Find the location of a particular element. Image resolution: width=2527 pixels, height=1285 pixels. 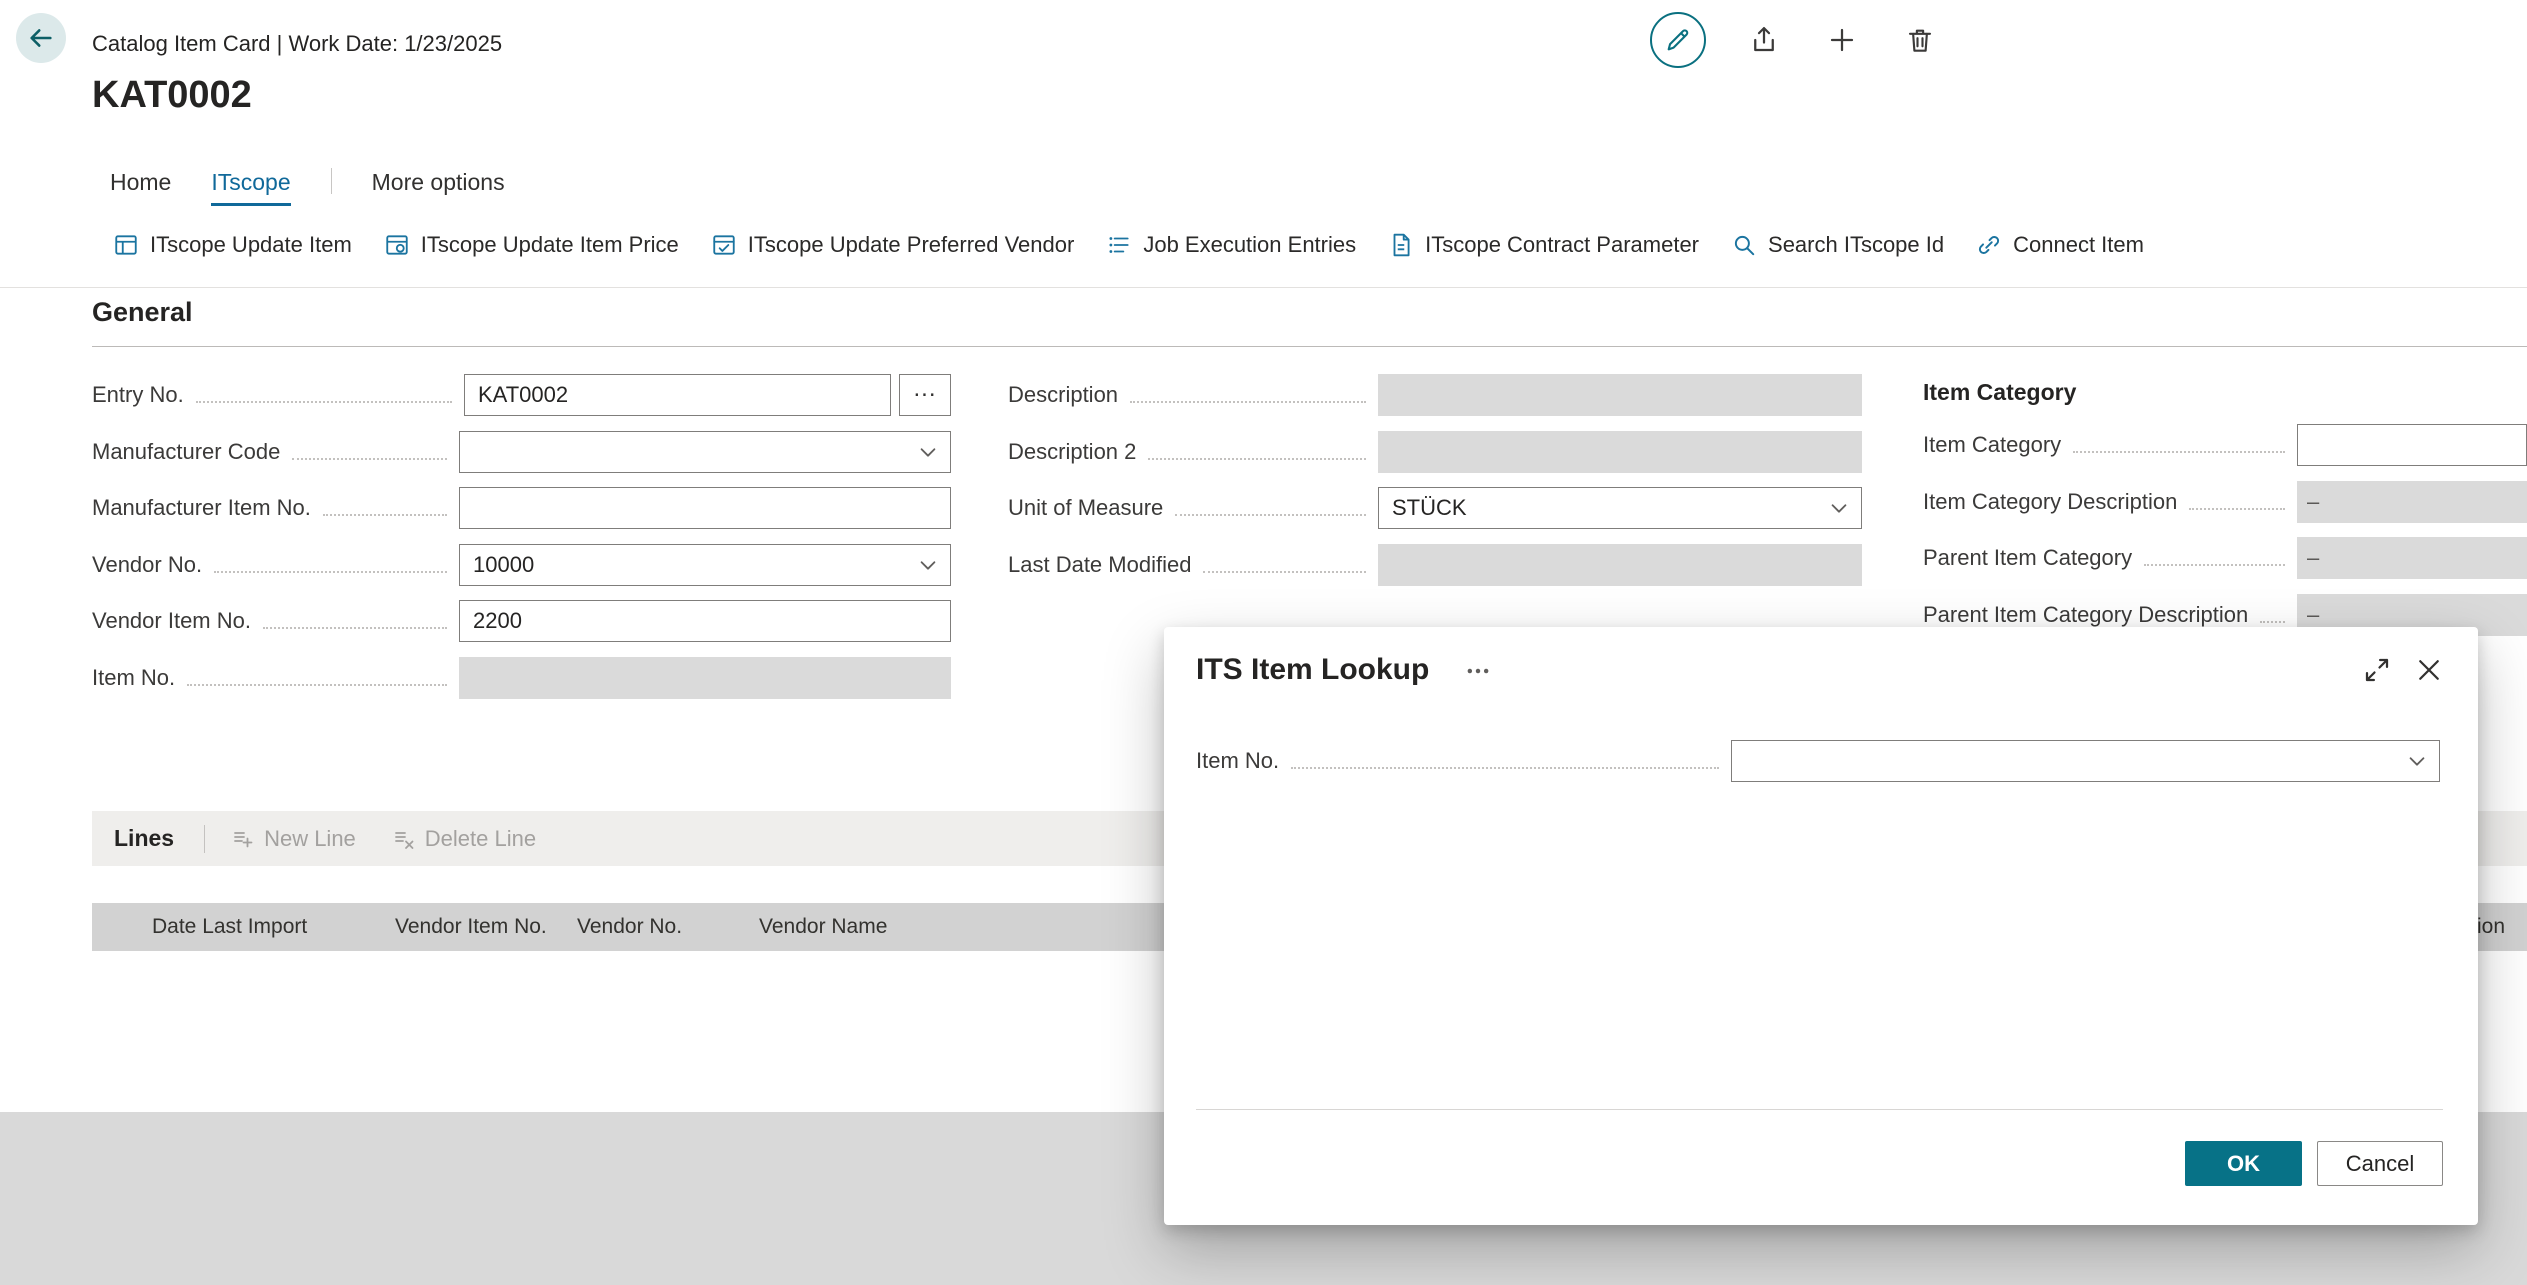

share-icon is located at coordinates (1764, 40).